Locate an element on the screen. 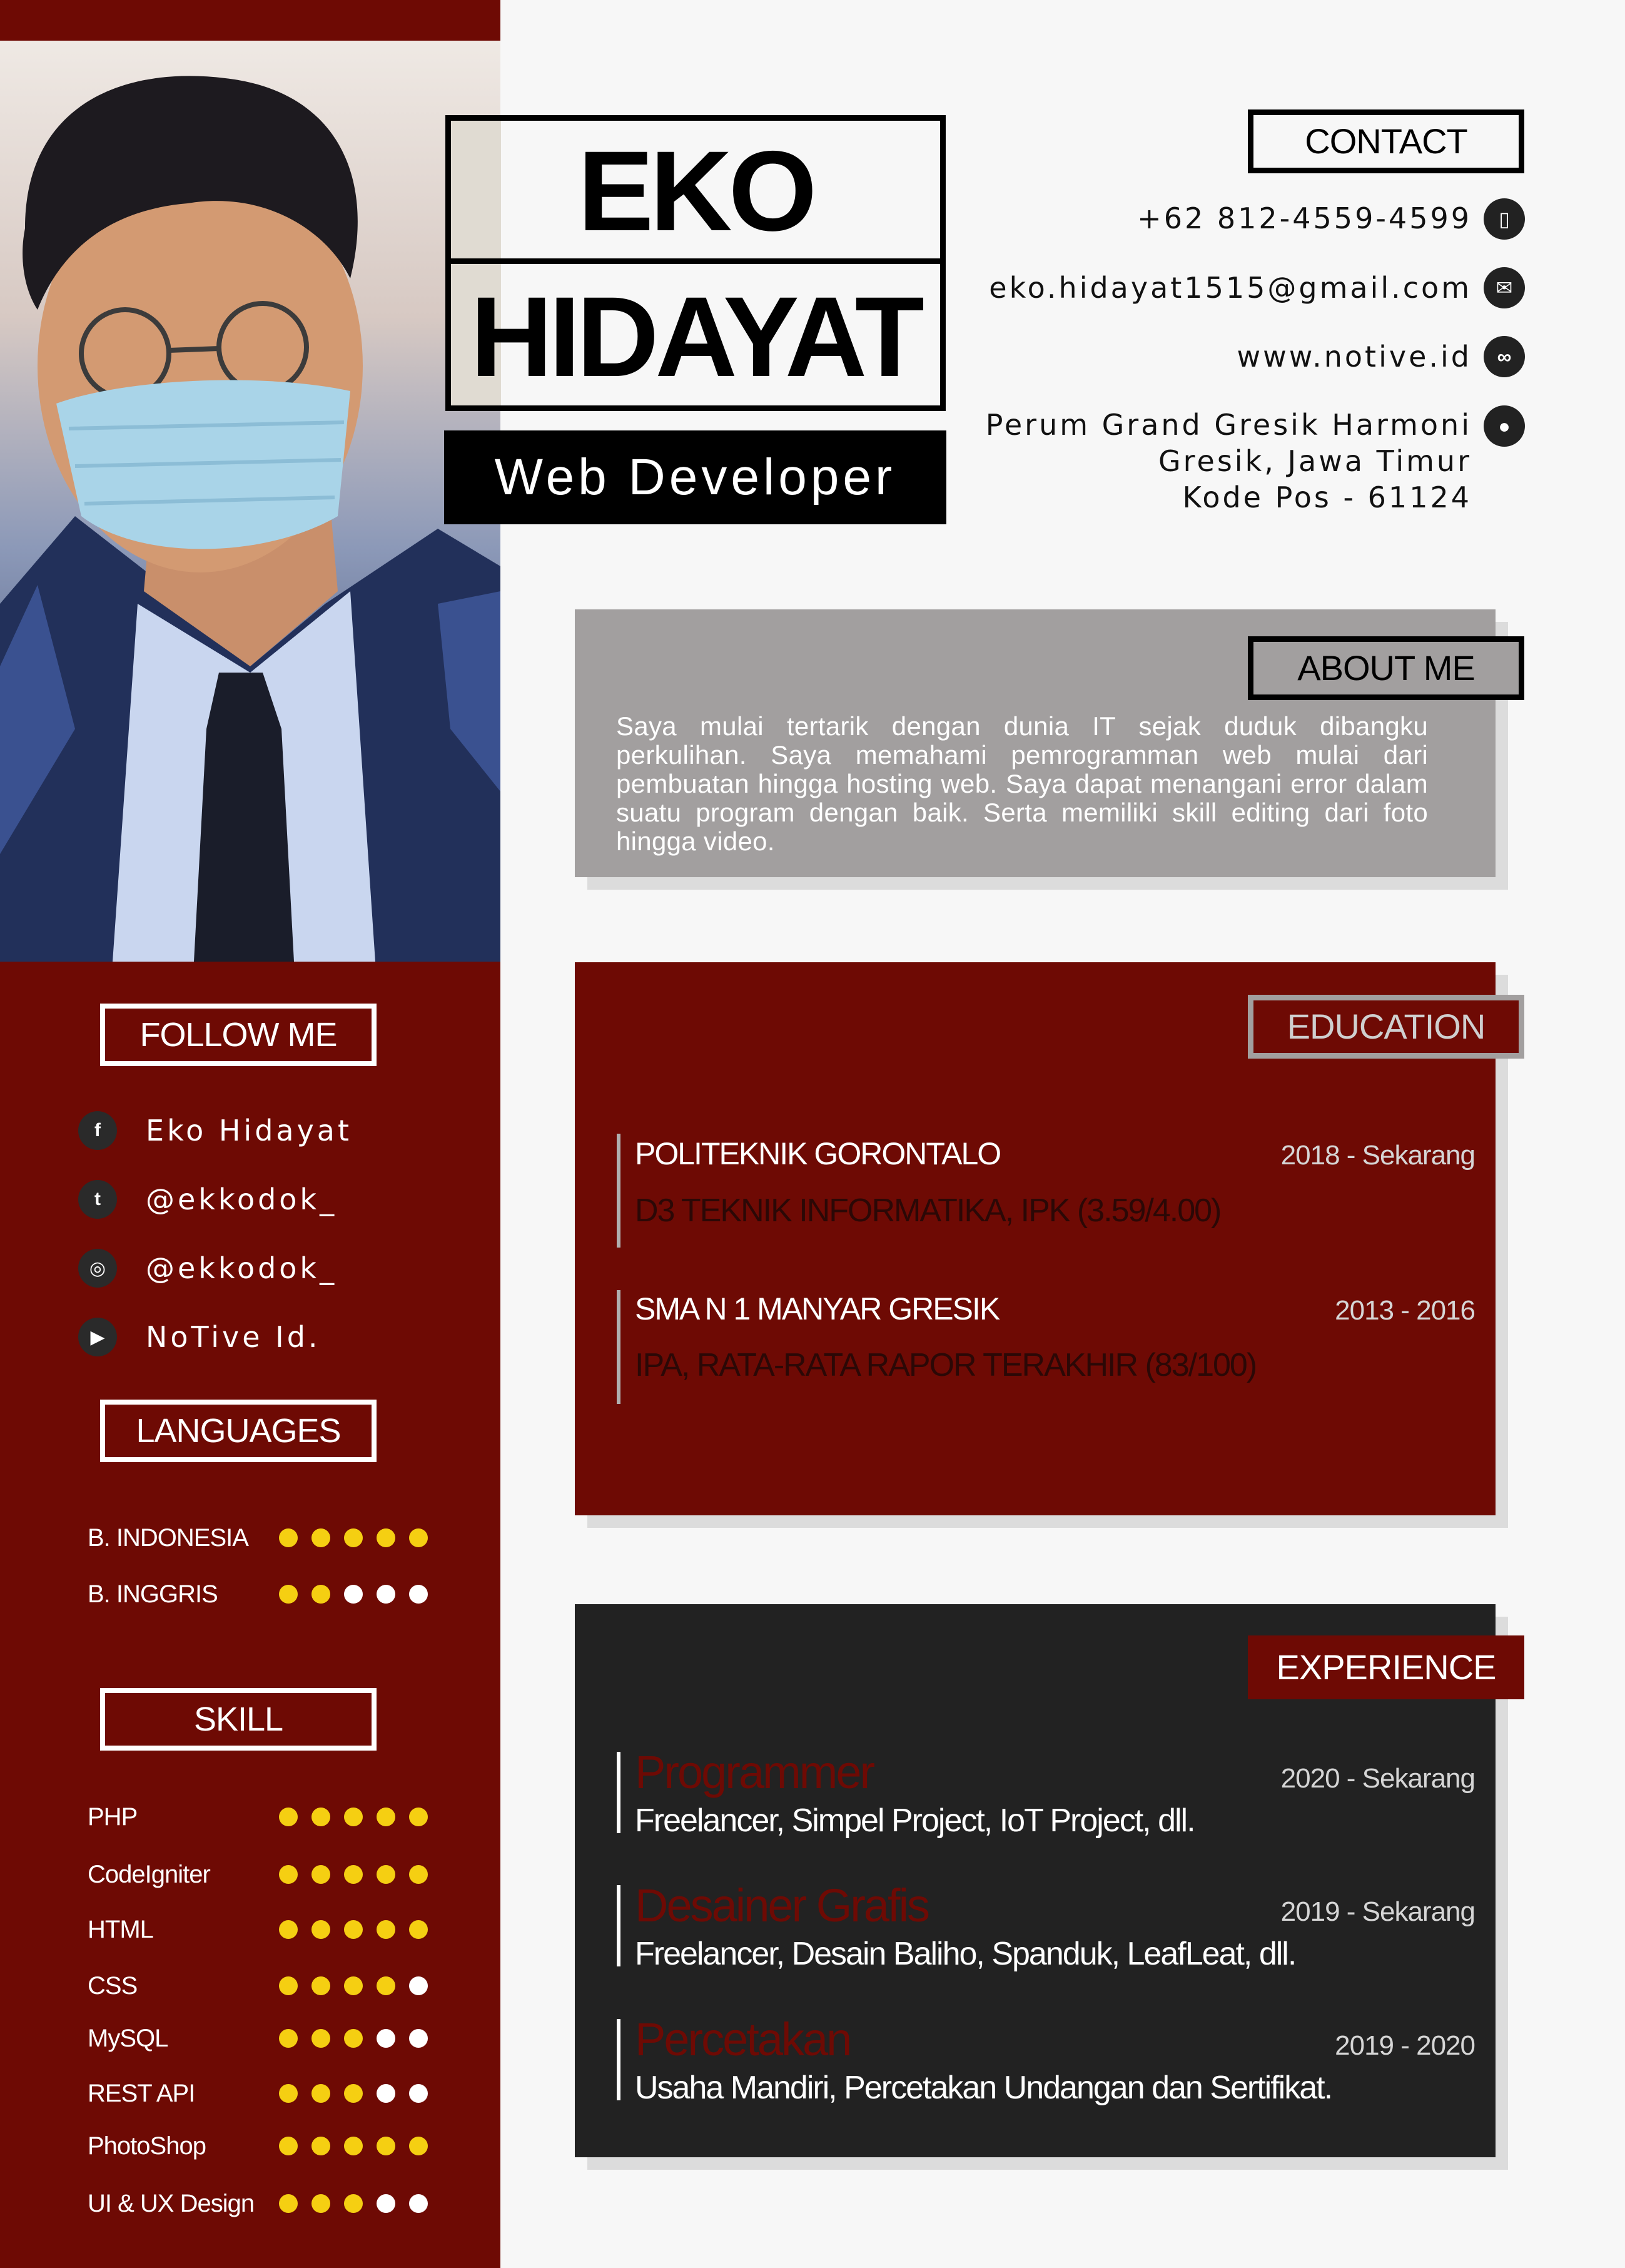 The image size is (1625, 2268). phone-icon: ▯ is located at coordinates (1504, 219).